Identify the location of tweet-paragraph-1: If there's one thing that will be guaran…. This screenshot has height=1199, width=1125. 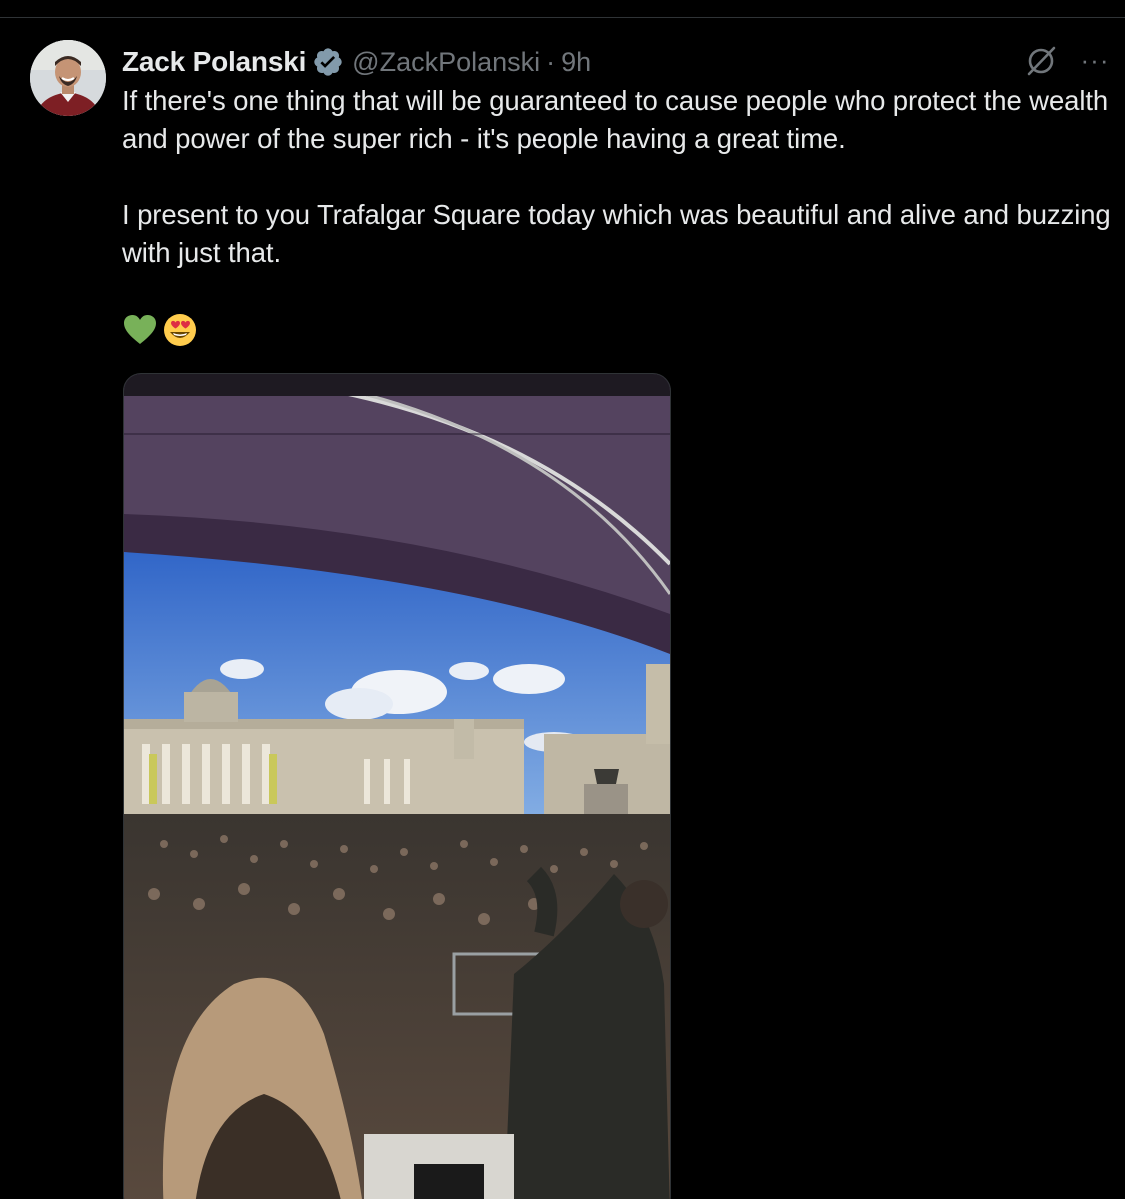
(615, 119).